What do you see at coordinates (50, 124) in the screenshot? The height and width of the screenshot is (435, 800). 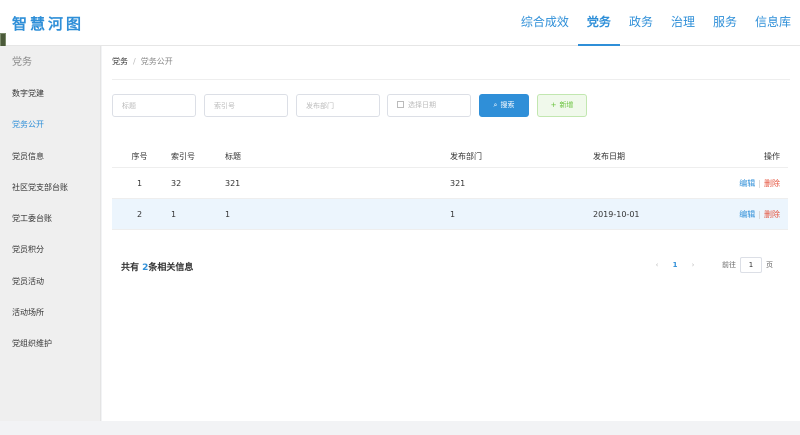 I see `sidebar-item-affairs-disclosure: 党务公开` at bounding box center [50, 124].